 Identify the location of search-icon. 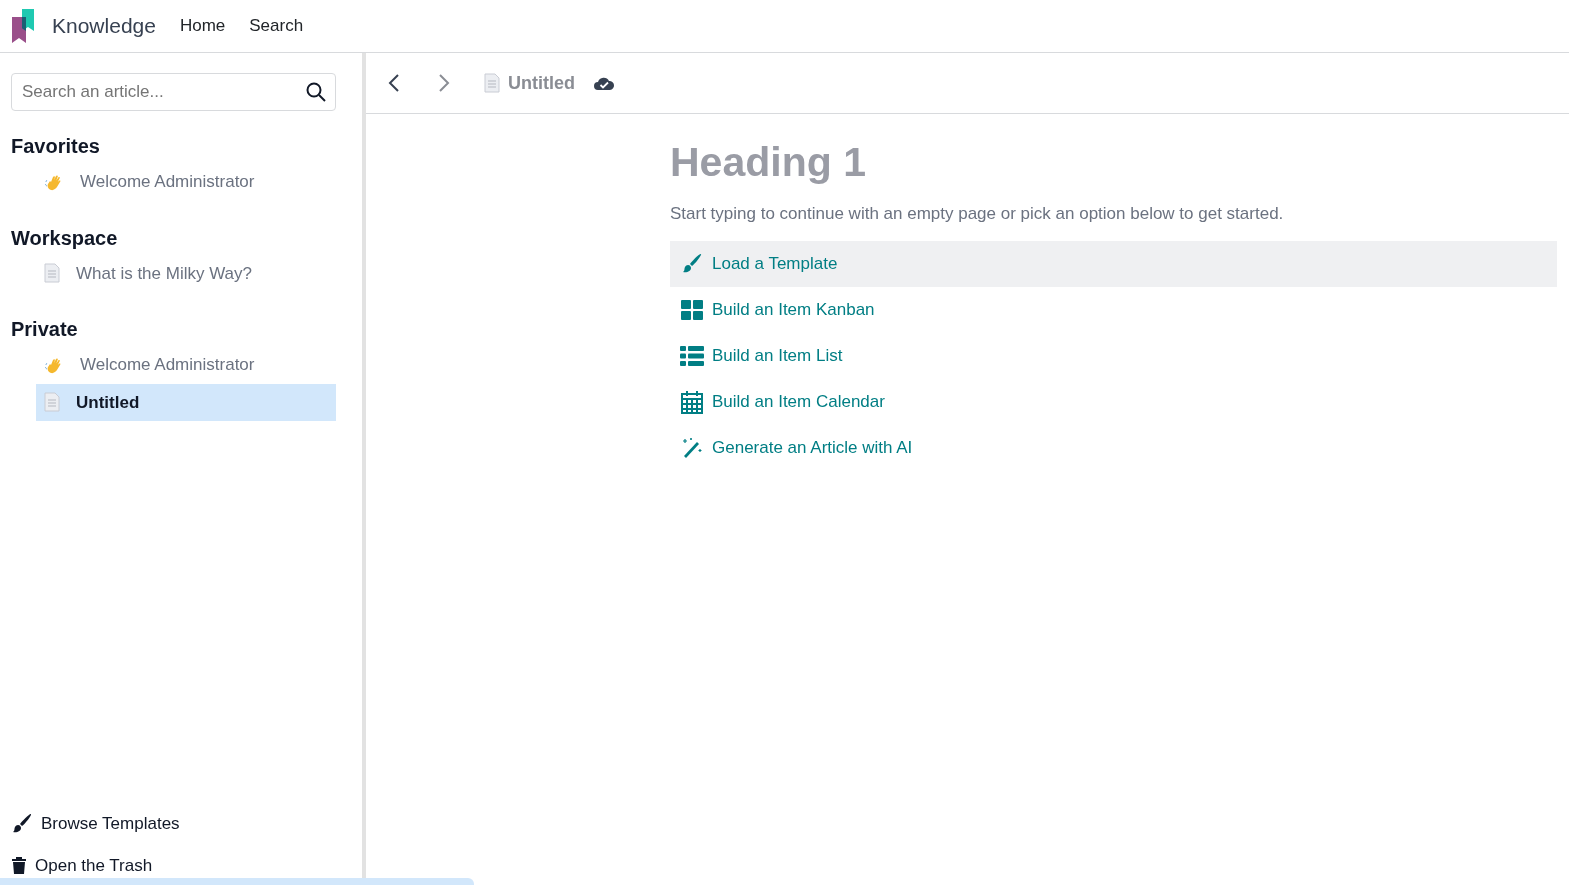
(316, 92).